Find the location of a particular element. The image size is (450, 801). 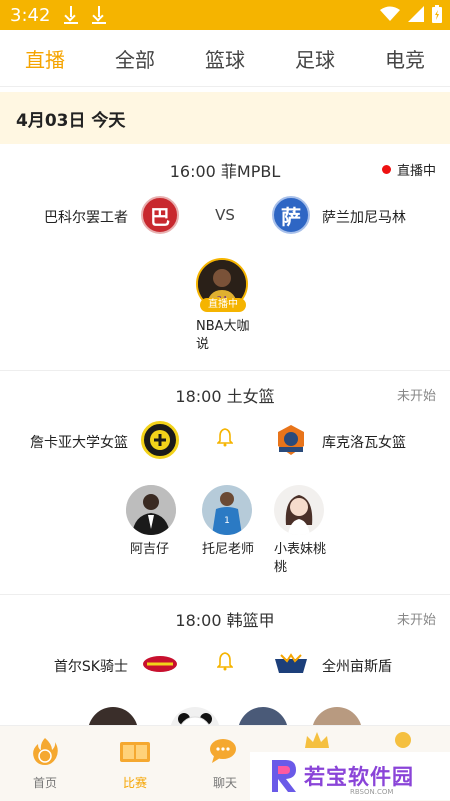

teams-row: 巴科尔罢工者 巴 VS 萨 萨兰加尼马林 is located at coordinates (225, 216).